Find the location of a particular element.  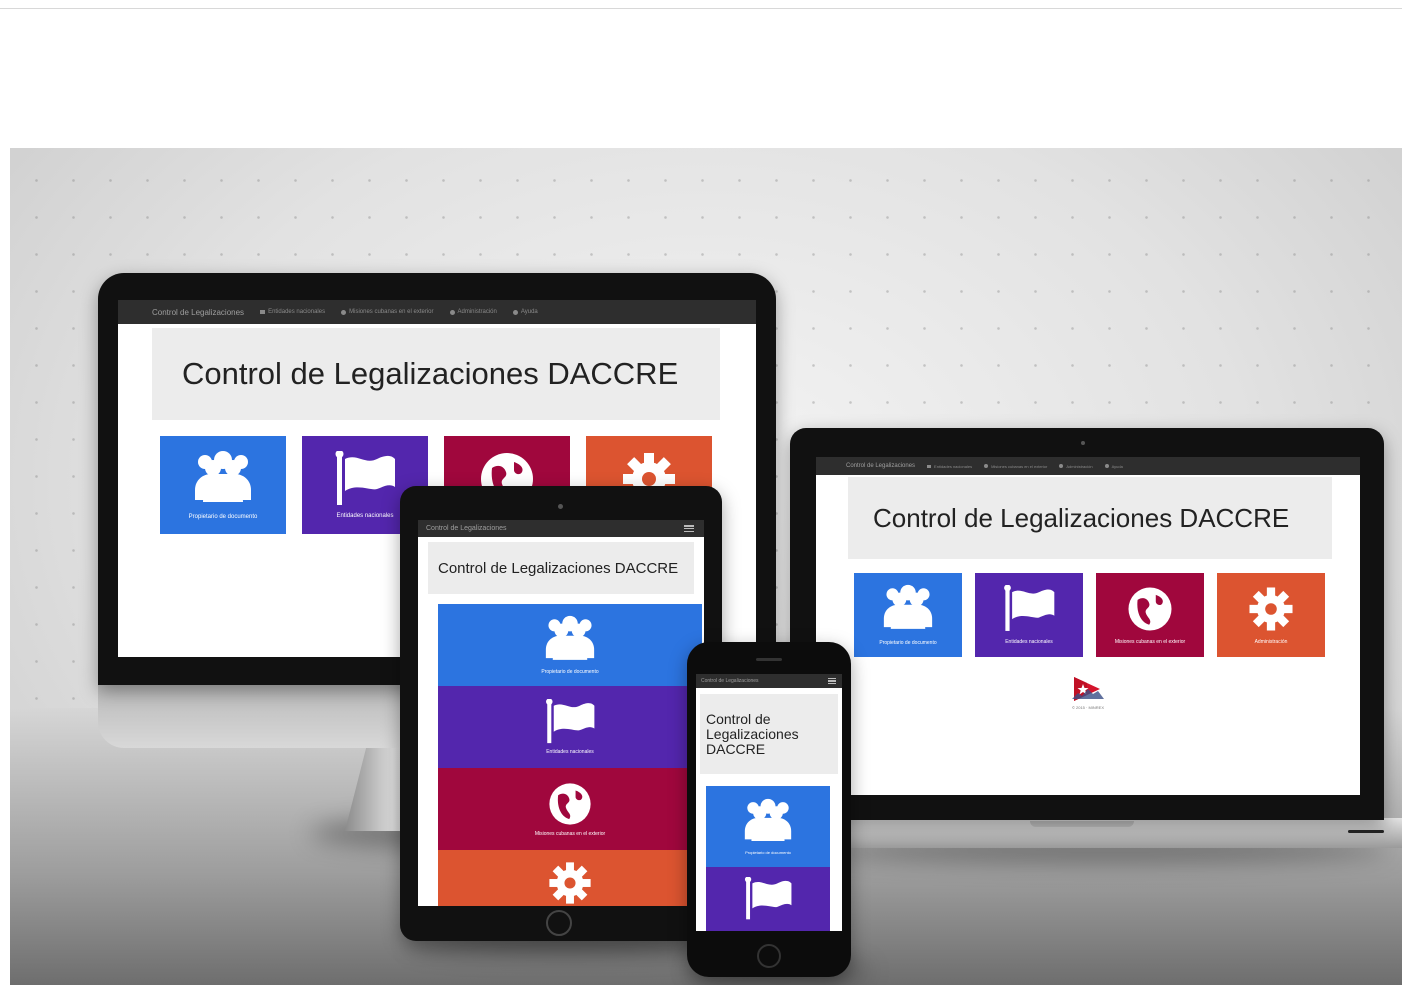

tablet-jumbotron: Control de Legalizaciones DACCRE is located at coordinates (561, 568).